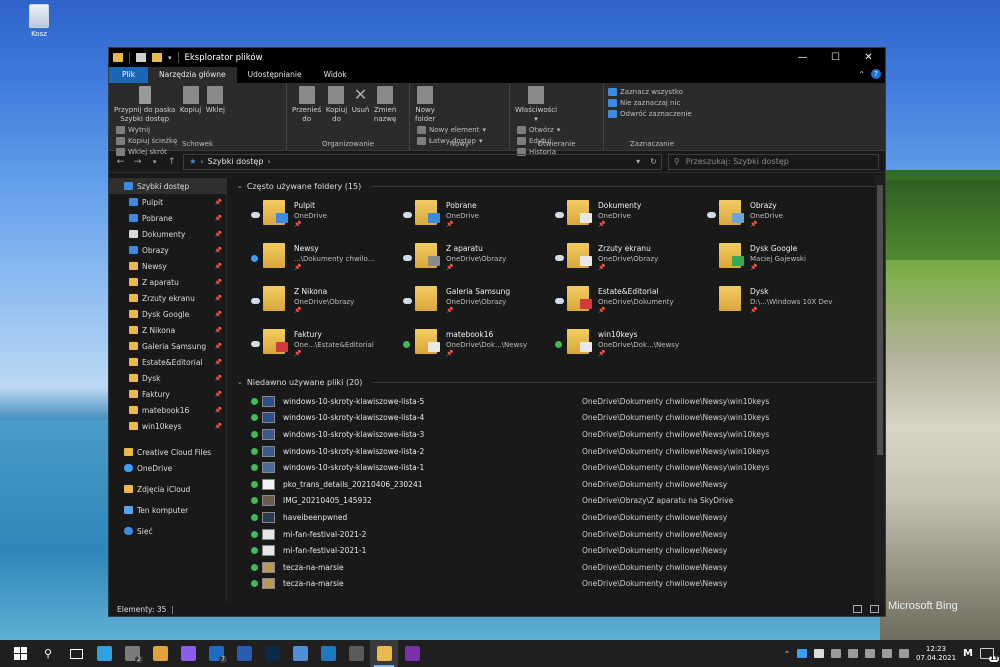 The width and height of the screenshot is (1000, 667). What do you see at coordinates (561, 382) in the screenshot?
I see `recent-files-header: ⌄ Niedawno używane pliki (20)` at bounding box center [561, 382].